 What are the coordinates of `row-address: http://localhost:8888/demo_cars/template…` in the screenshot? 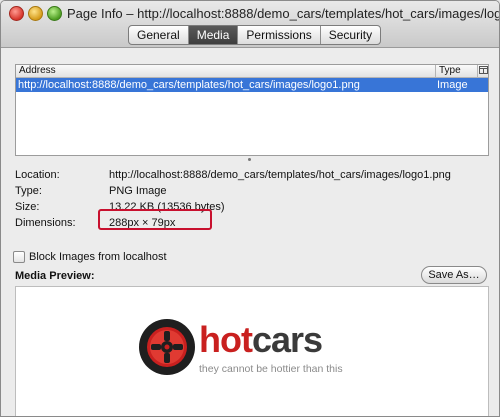 It's located at (189, 85).